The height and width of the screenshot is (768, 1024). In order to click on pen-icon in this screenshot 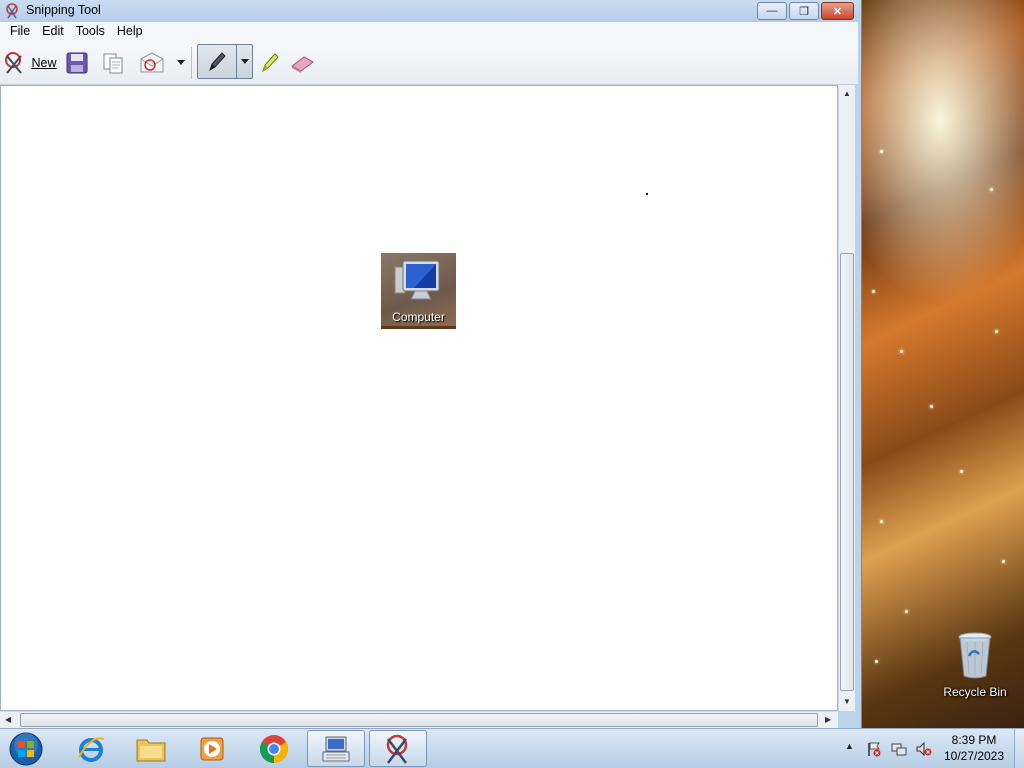, I will do `click(217, 61)`.